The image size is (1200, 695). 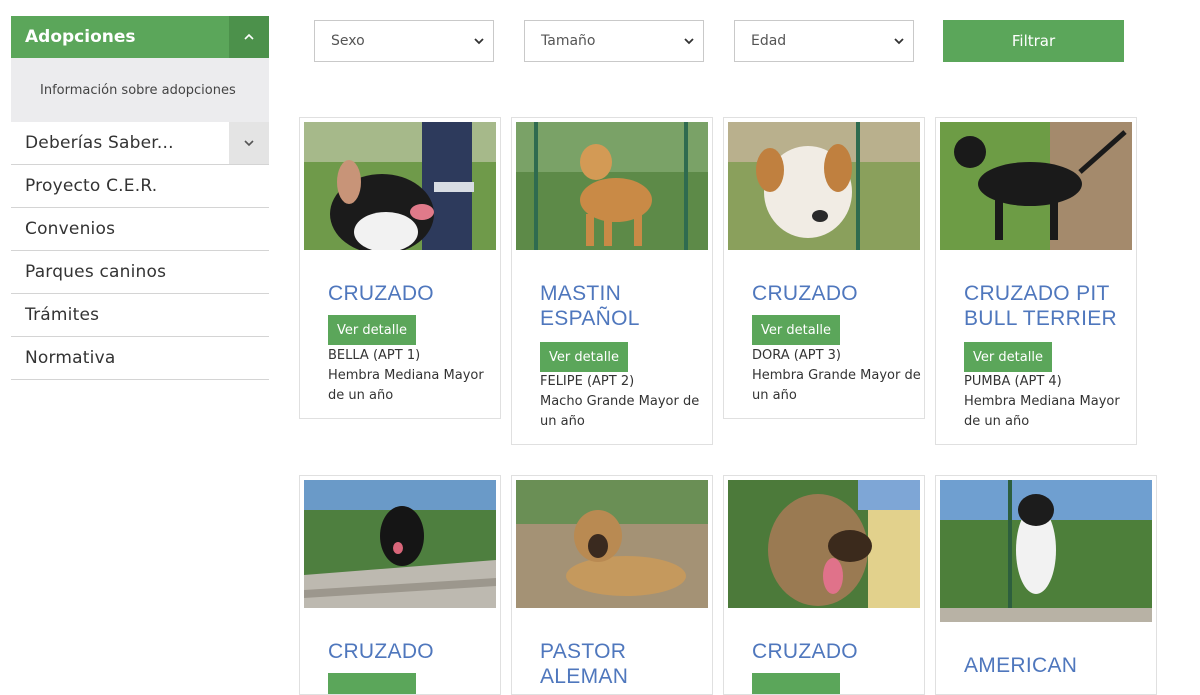 What do you see at coordinates (62, 315) in the screenshot?
I see `sidebar-item-label: Trámites` at bounding box center [62, 315].